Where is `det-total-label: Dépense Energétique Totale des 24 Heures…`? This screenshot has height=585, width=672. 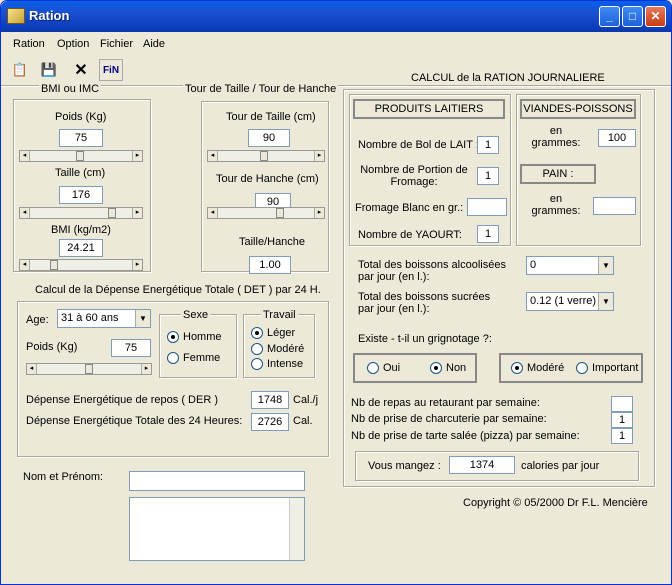 det-total-label: Dépense Energétique Totale des 24 Heures… is located at coordinates (134, 421).